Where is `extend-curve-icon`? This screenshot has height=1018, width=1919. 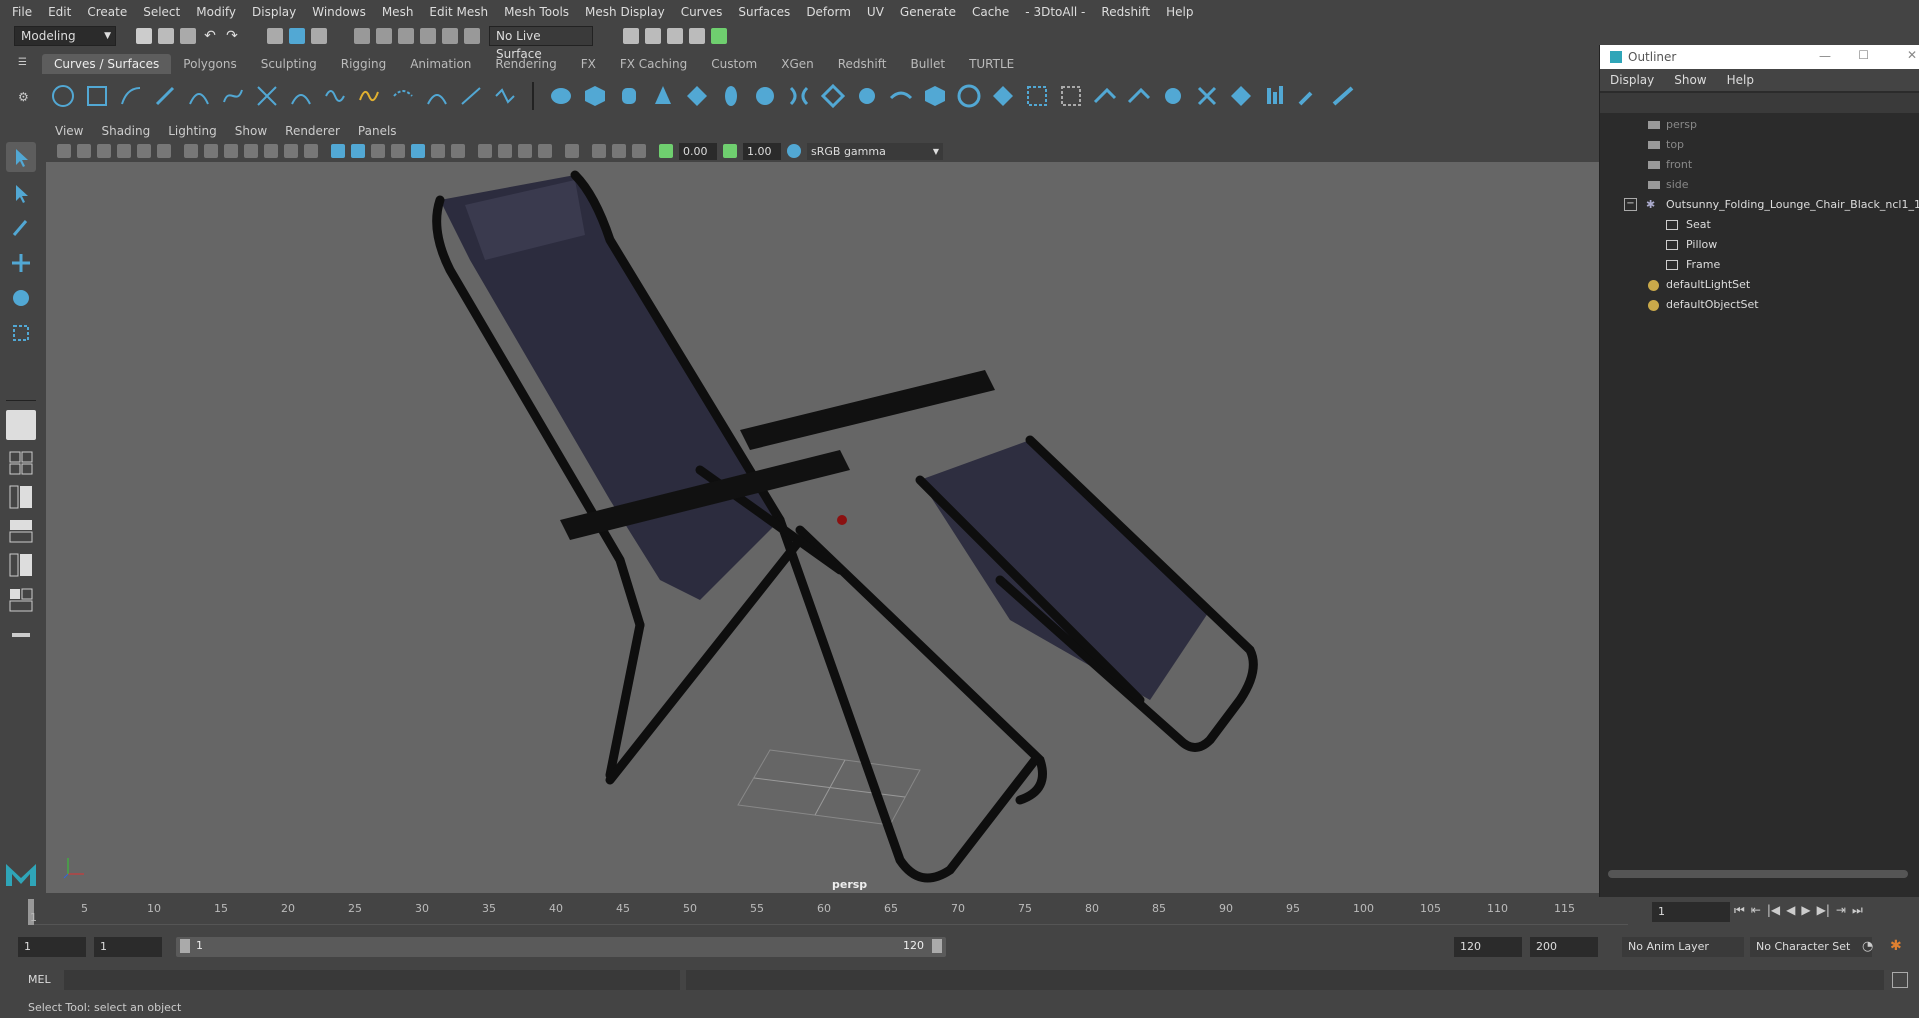
extend-curve-icon is located at coordinates (471, 96).